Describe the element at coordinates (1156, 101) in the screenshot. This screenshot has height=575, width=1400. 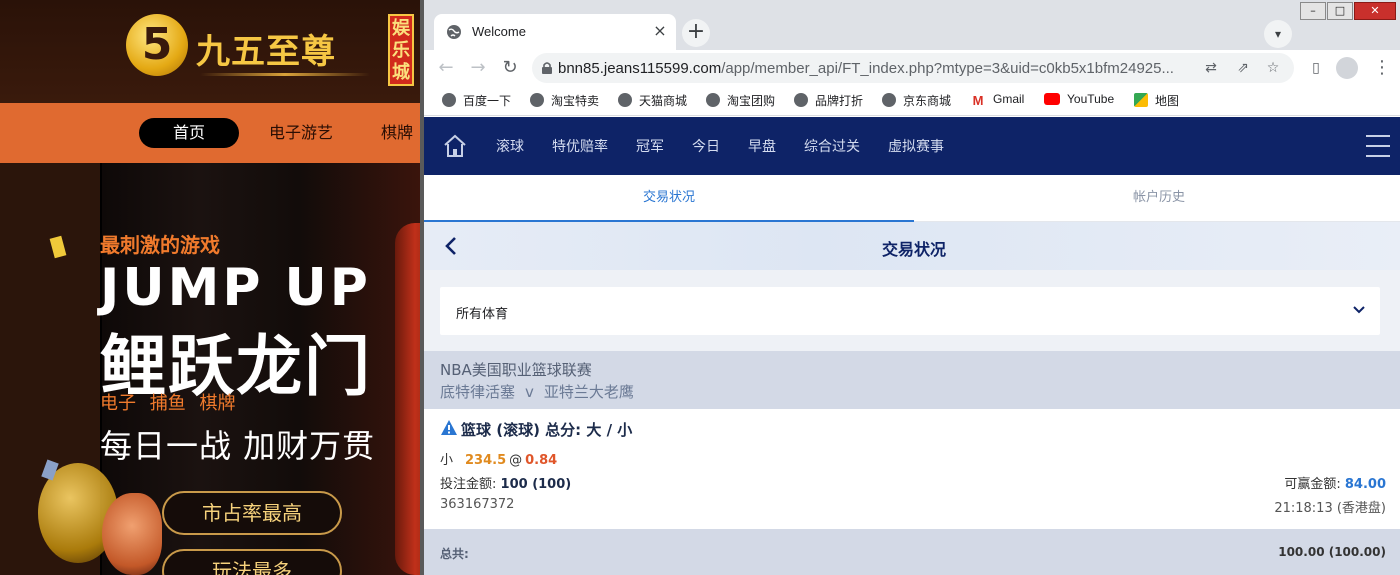
I see `bookmark-maps: 地图` at that location.